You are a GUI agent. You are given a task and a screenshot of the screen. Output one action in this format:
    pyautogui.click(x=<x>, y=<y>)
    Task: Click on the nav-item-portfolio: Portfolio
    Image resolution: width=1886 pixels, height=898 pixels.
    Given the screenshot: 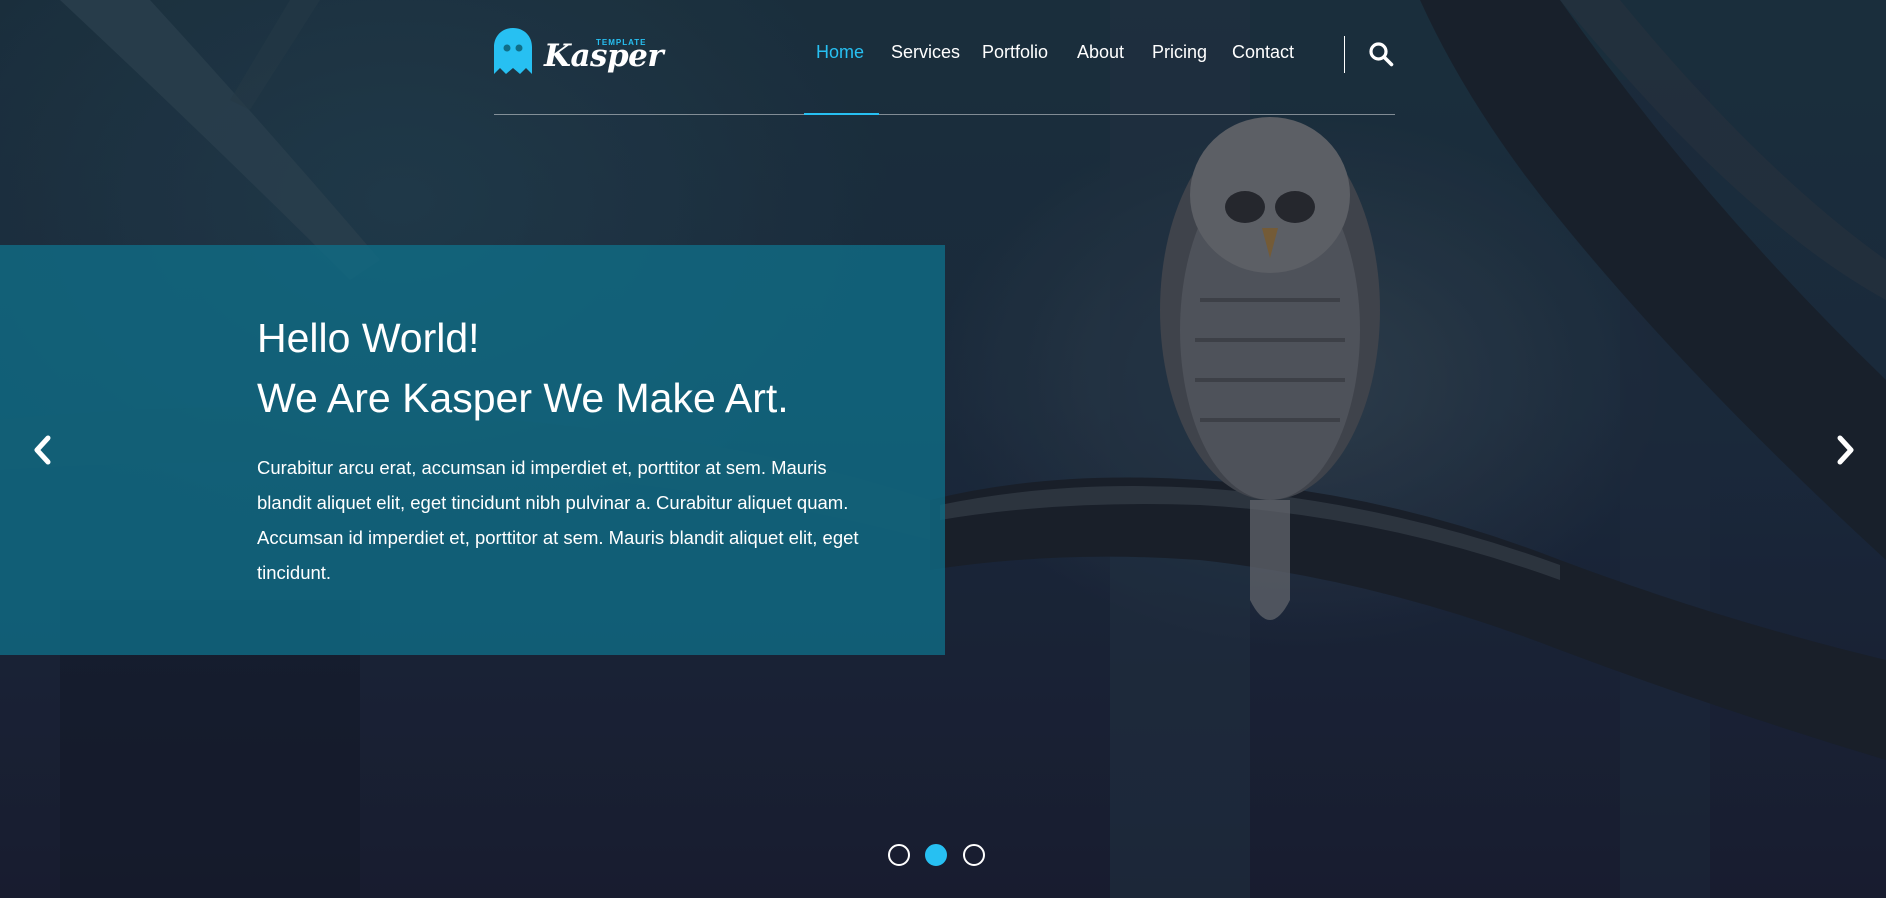 What is the action you would take?
    pyautogui.click(x=1015, y=52)
    